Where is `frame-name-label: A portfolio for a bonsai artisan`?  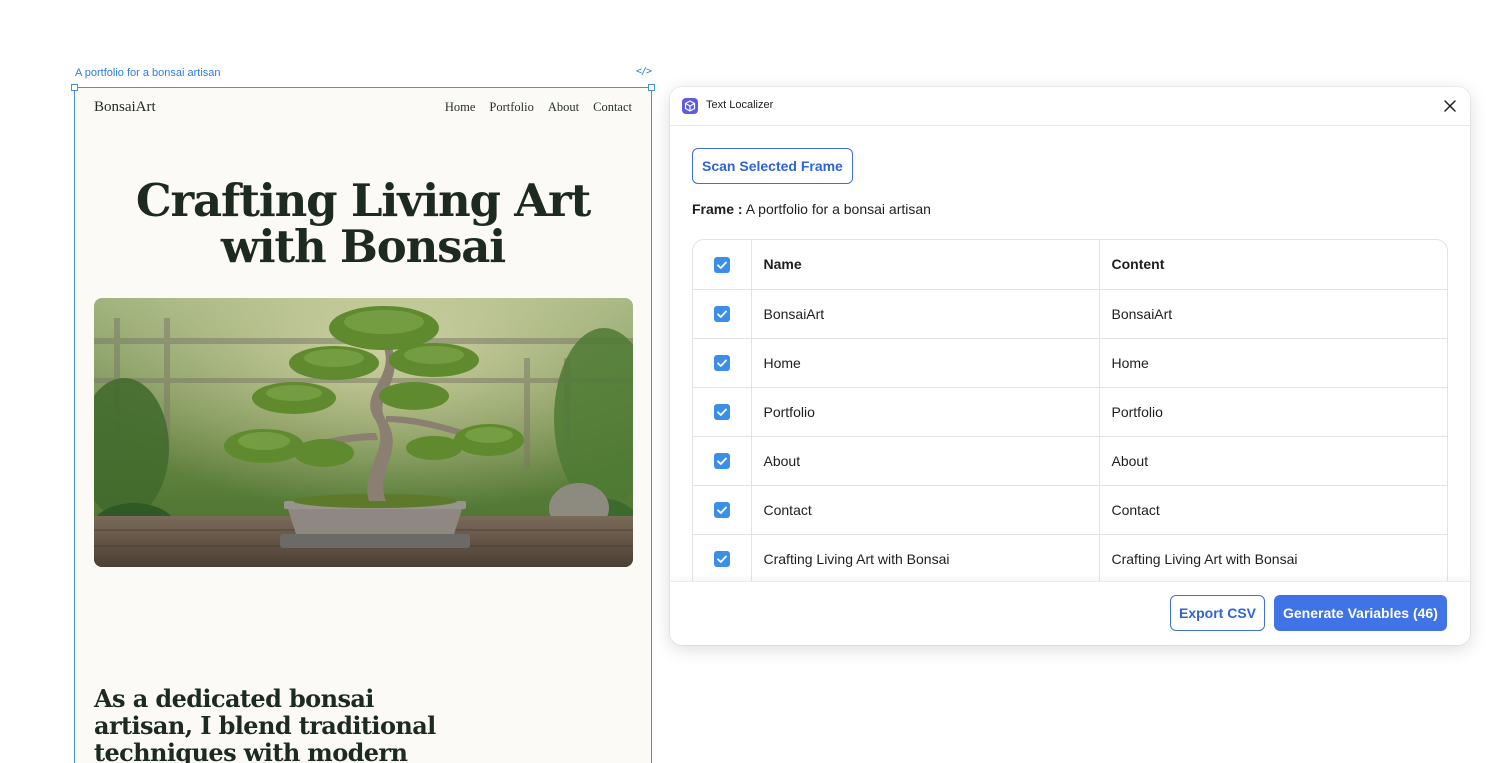
frame-name-label: A portfolio for a bonsai artisan is located at coordinates (148, 73).